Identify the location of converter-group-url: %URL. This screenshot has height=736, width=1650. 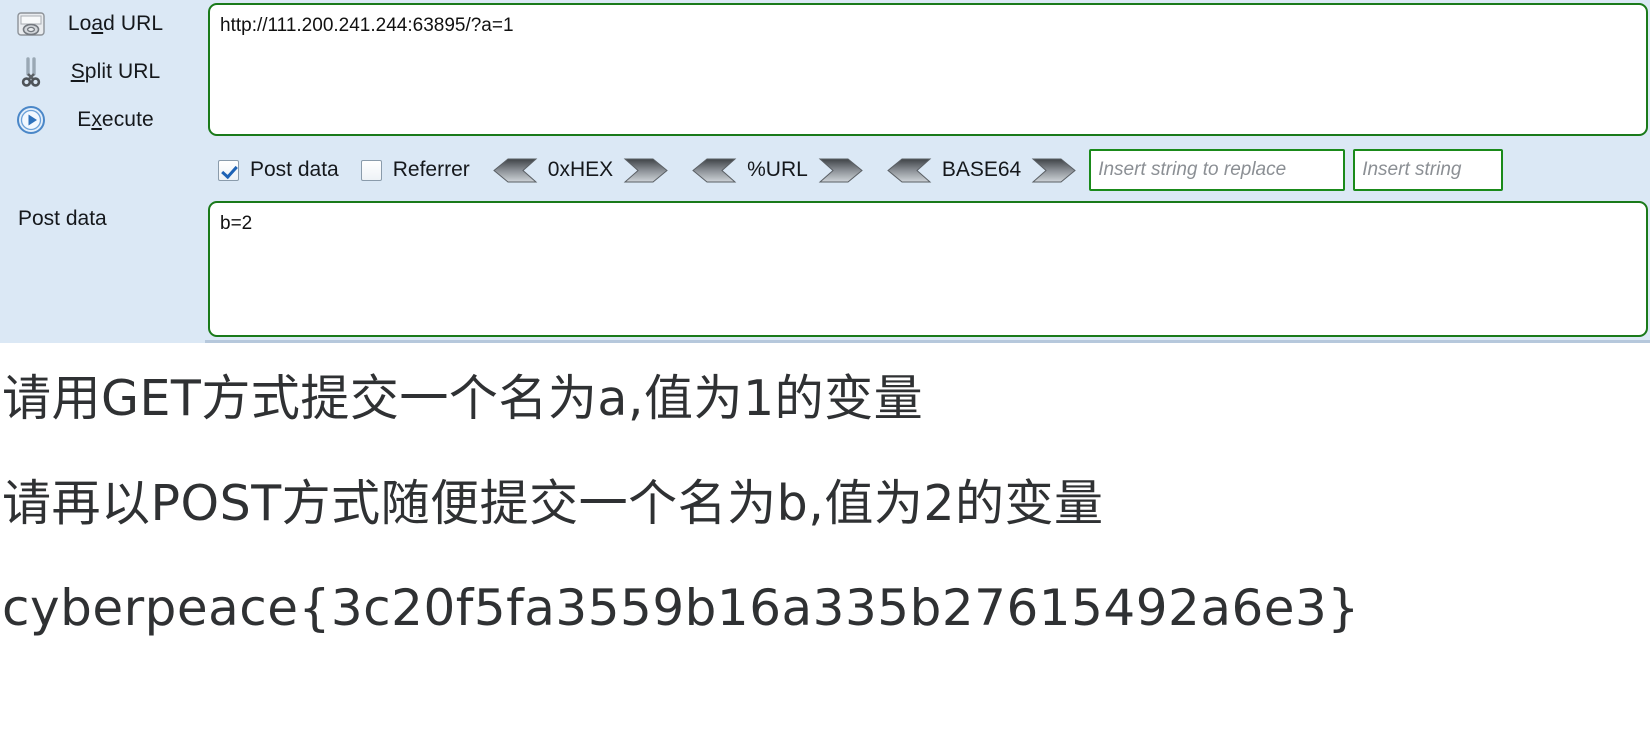
(777, 170).